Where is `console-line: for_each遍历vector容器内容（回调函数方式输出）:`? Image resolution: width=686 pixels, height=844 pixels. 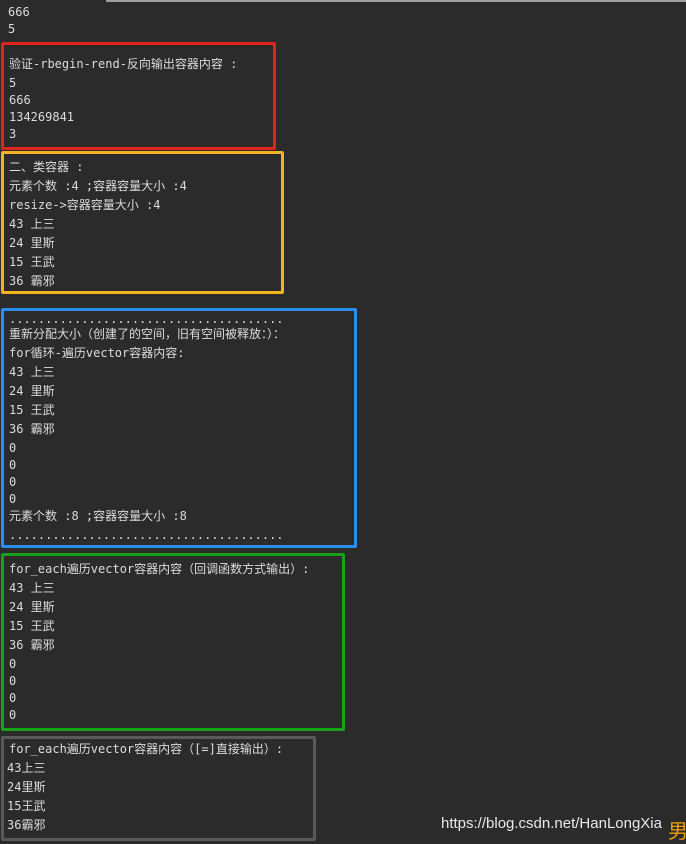 console-line: for_each遍历vector容器内容（回调函数方式输出）: is located at coordinates (159, 569).